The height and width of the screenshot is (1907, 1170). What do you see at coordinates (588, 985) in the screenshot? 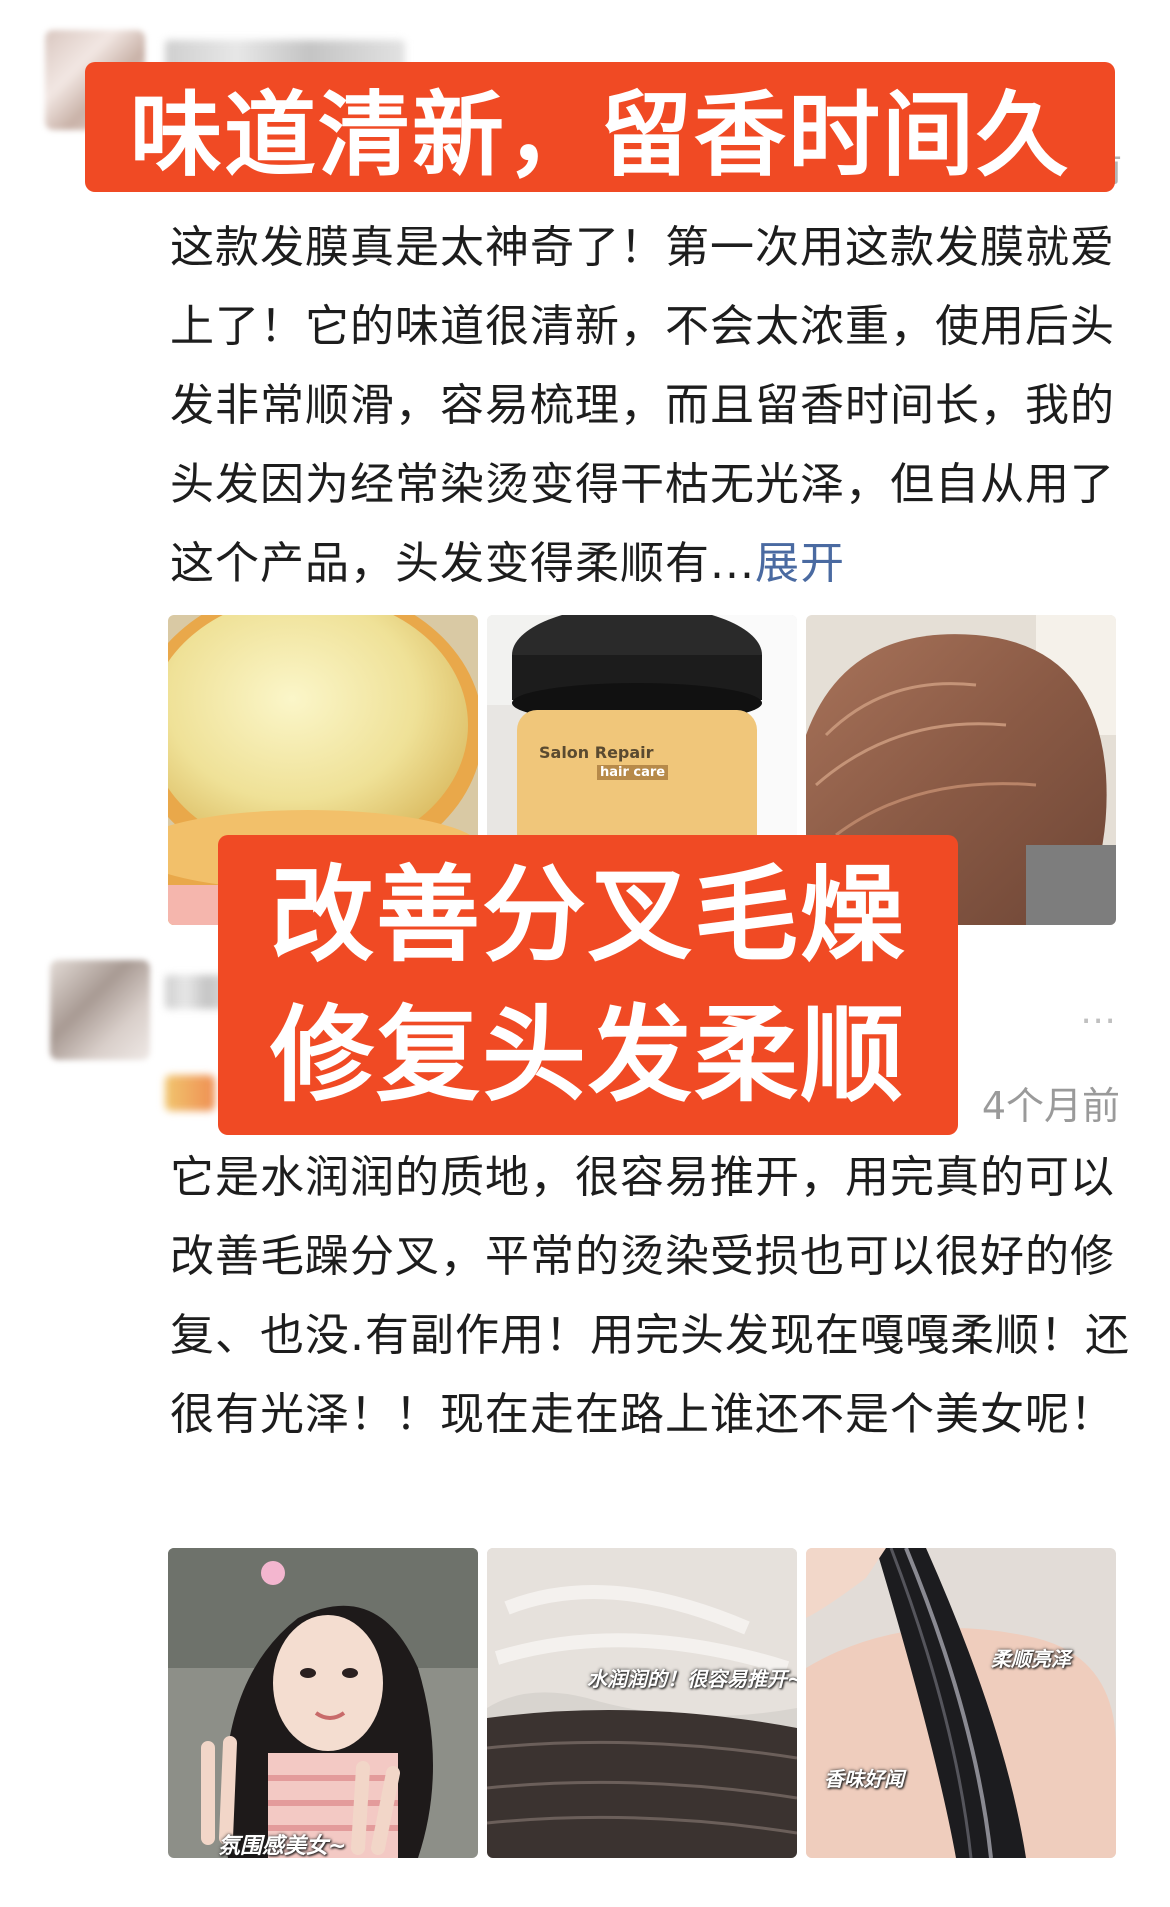
I see `headline-banner-middle: 改善分叉毛燥 修复头发柔顺` at bounding box center [588, 985].